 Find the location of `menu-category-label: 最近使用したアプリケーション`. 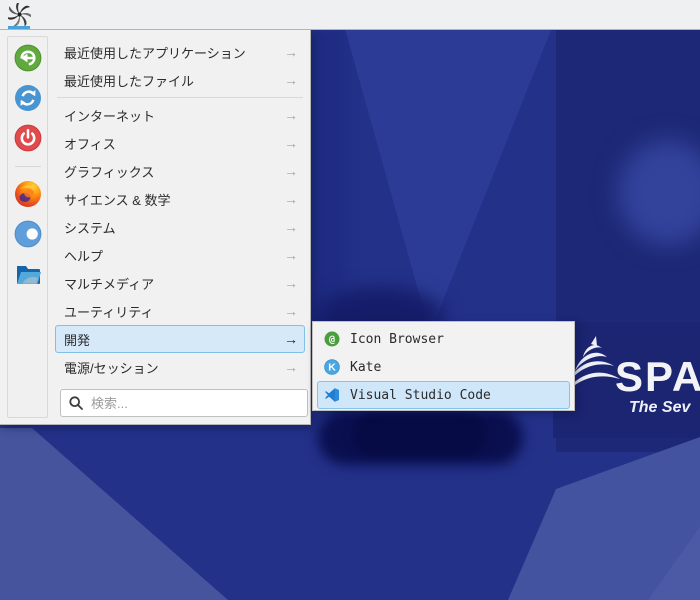

menu-category-label: 最近使用したアプリケーション is located at coordinates (155, 53).